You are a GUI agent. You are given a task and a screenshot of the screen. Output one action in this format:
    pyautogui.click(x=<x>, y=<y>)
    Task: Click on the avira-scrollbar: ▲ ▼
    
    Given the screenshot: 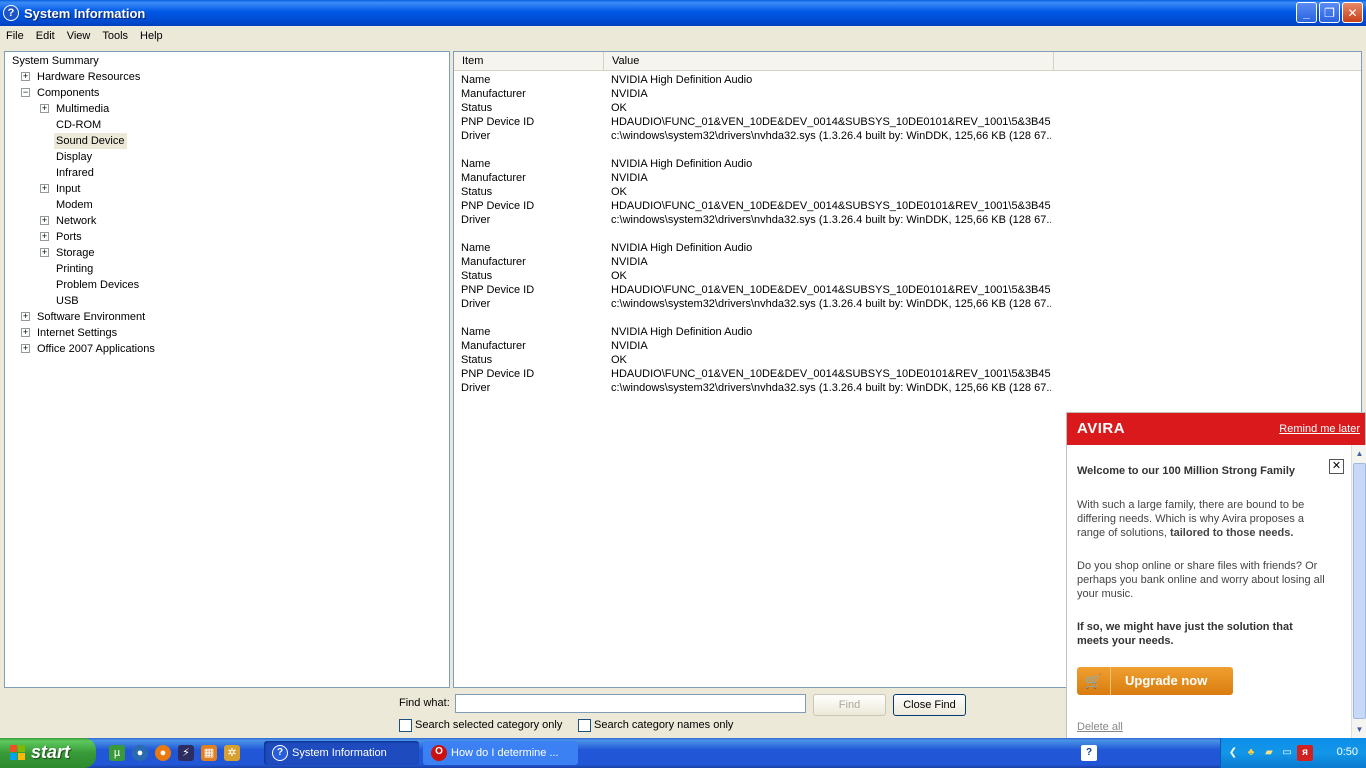 What is the action you would take?
    pyautogui.click(x=1358, y=592)
    